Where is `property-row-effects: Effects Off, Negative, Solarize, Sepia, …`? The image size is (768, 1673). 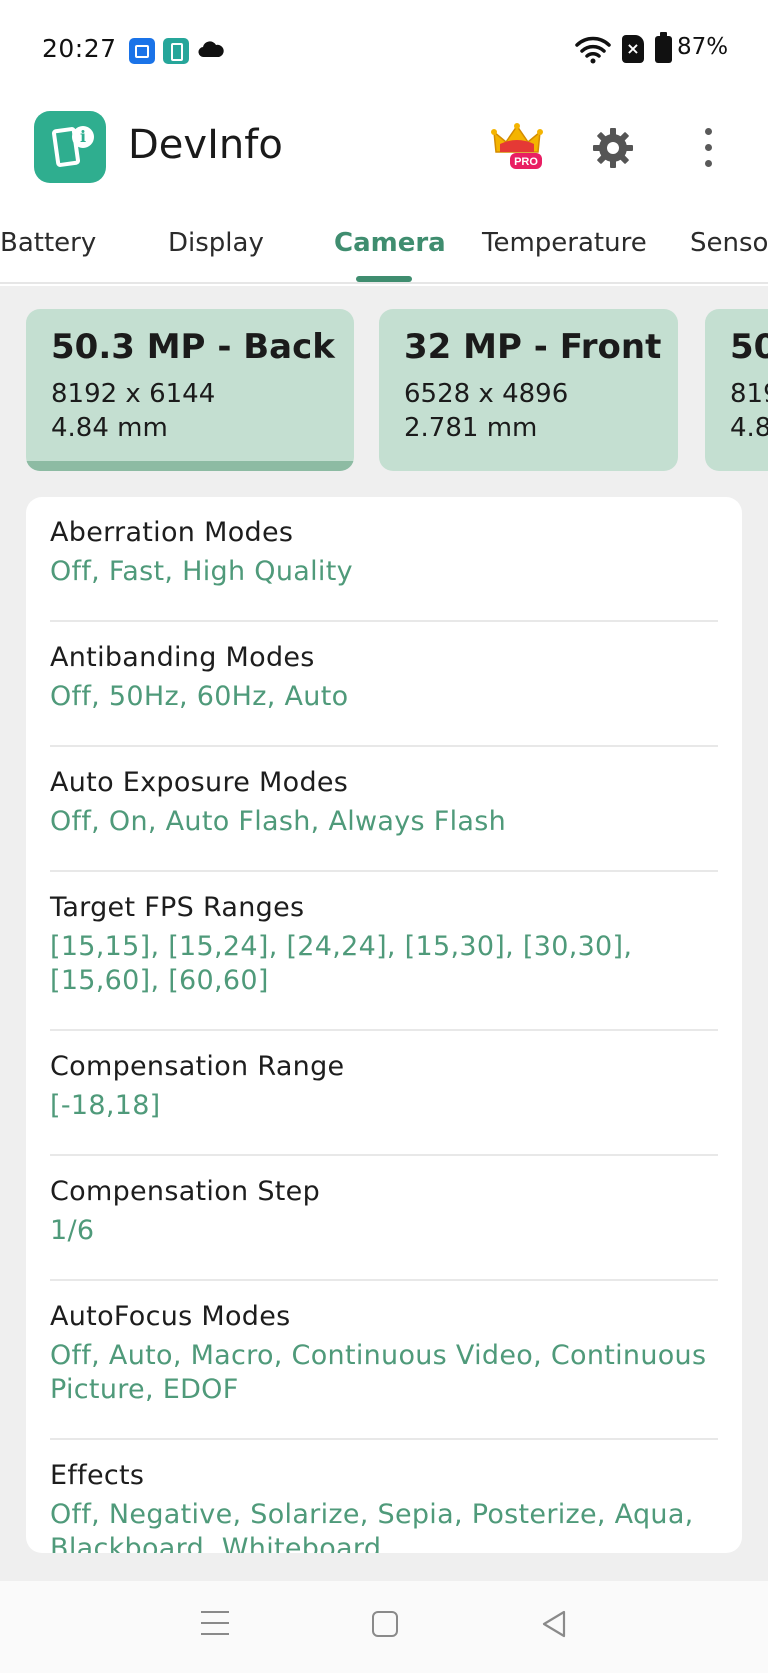 property-row-effects: Effects Off, Negative, Solarize, Sepia, … is located at coordinates (384, 1496).